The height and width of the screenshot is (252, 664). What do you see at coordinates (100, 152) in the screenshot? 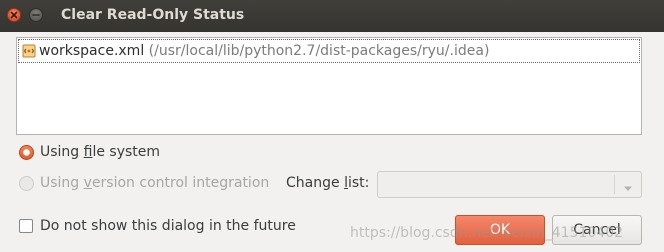
I see `radio-file-system-label: Using file system` at bounding box center [100, 152].